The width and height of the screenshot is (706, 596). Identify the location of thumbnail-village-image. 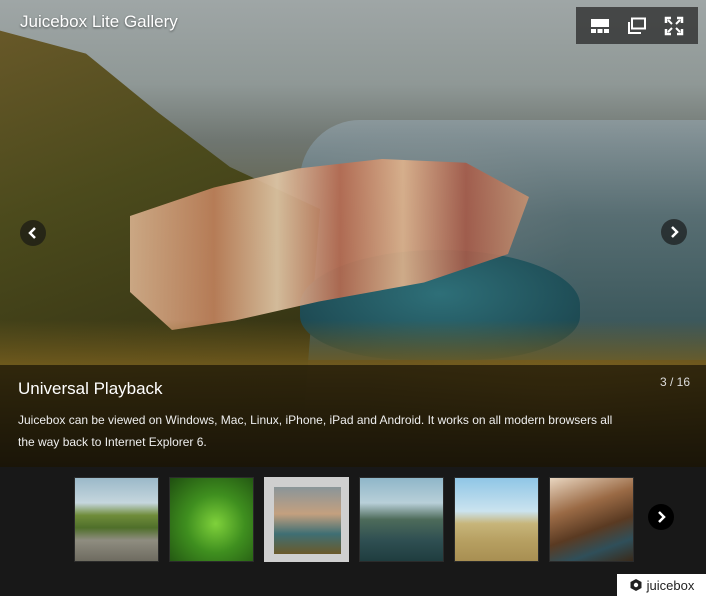
(307, 520).